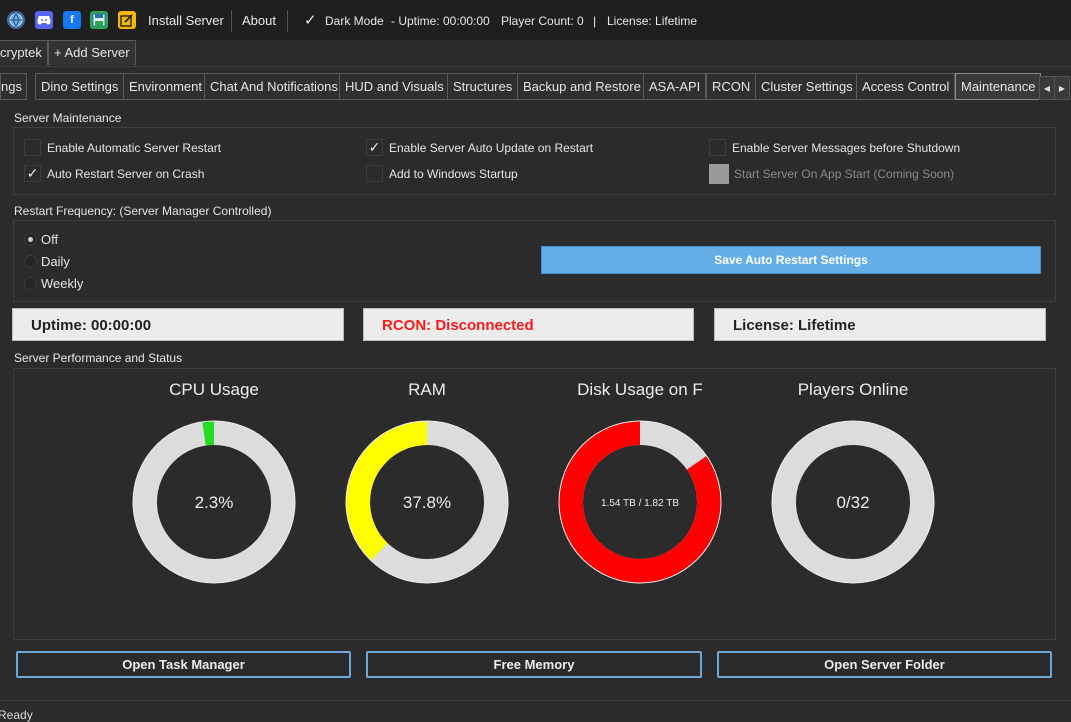 The width and height of the screenshot is (1071, 722). I want to click on players-donut-chart: 0/32, so click(853, 502).